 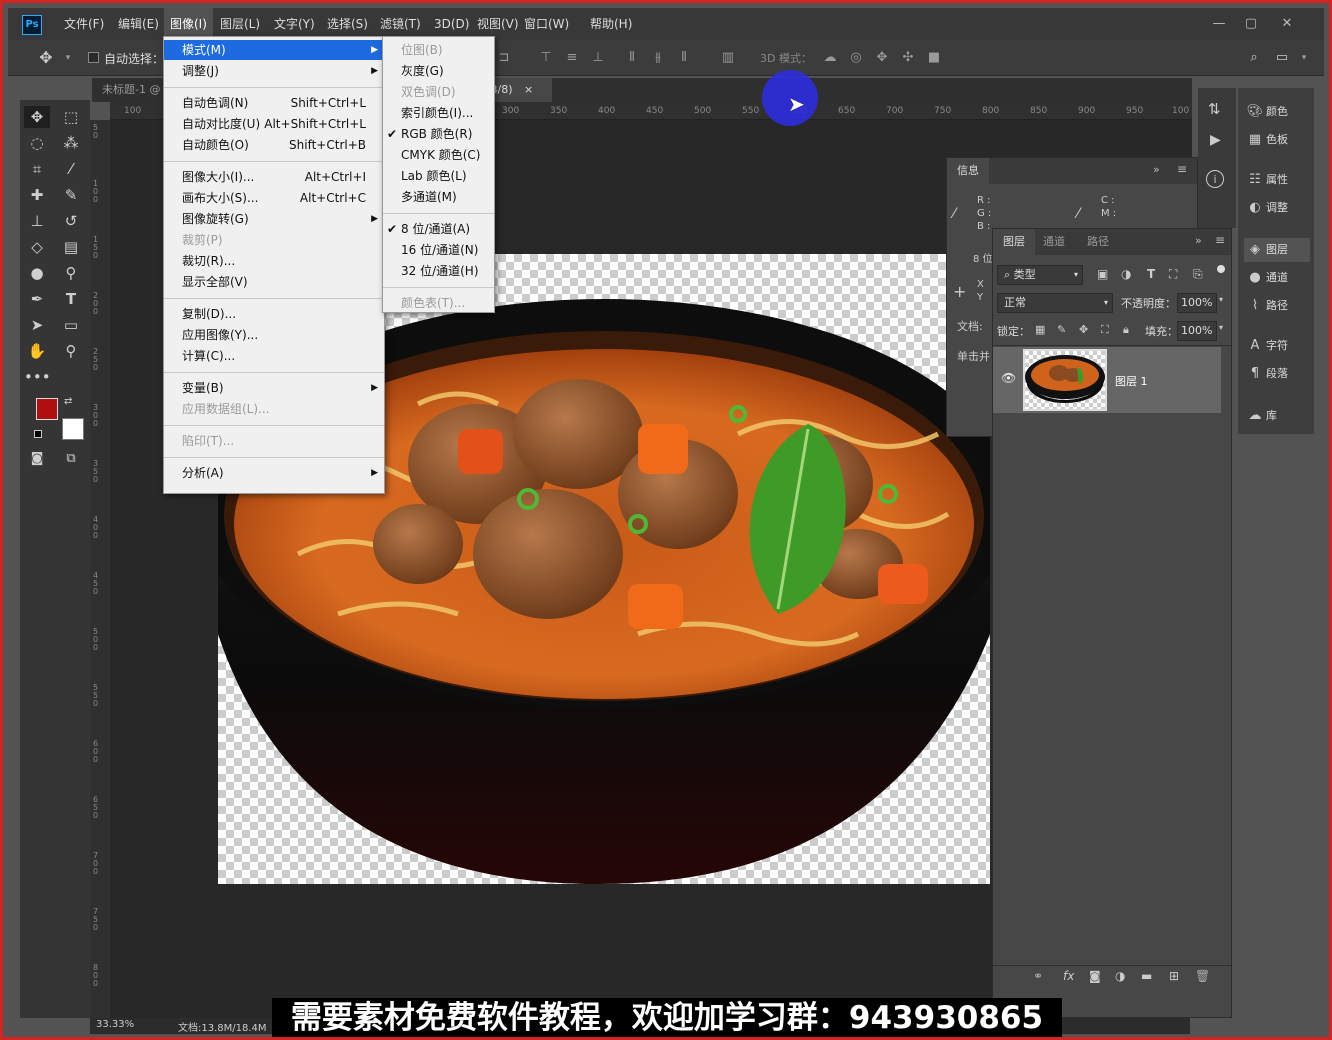 What do you see at coordinates (438, 250) in the screenshot?
I see `mode_submenu-item: 16 位/通道(N)` at bounding box center [438, 250].